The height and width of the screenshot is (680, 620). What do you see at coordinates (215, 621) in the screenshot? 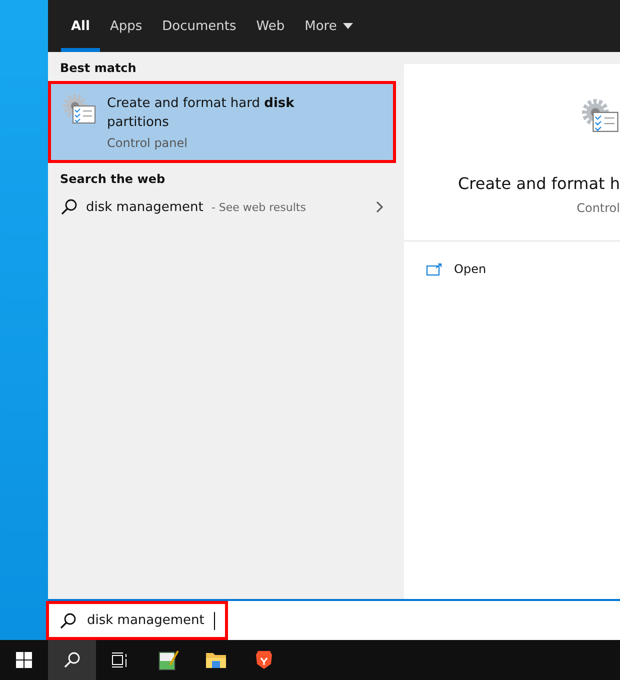
I see `text-cursor` at bounding box center [215, 621].